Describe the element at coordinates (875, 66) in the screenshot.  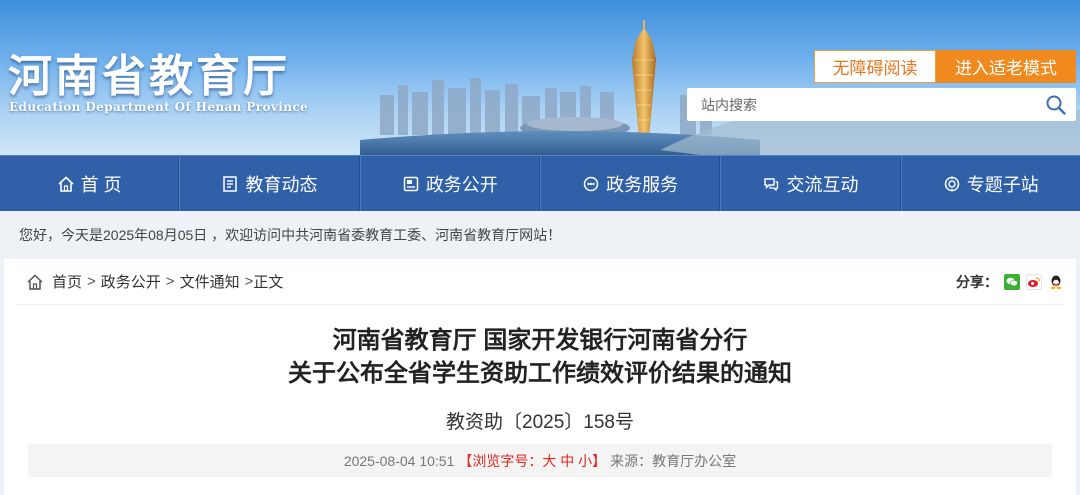
I see `barrier-free-button: 无障碍阅读` at that location.